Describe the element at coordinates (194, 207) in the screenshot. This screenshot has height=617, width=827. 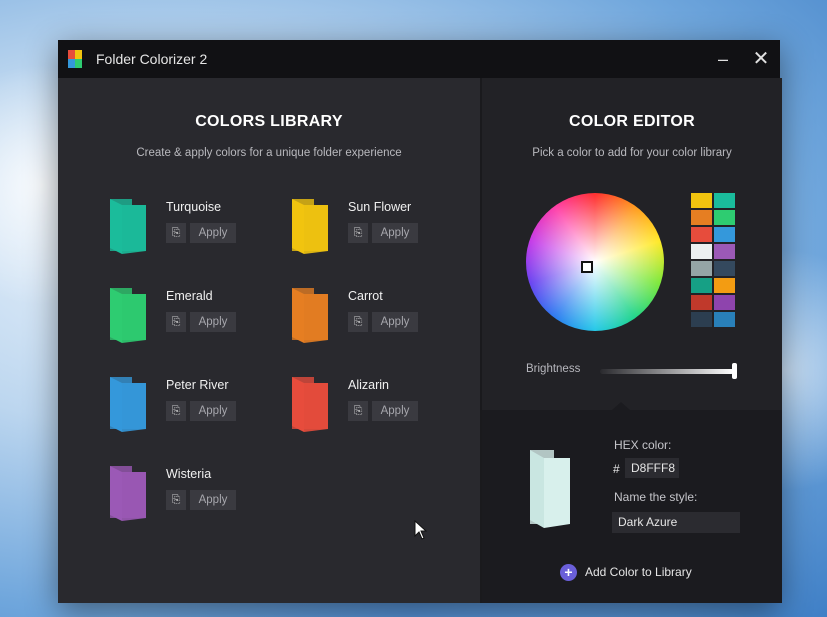
I see `color-item-name: Turquoise` at that location.